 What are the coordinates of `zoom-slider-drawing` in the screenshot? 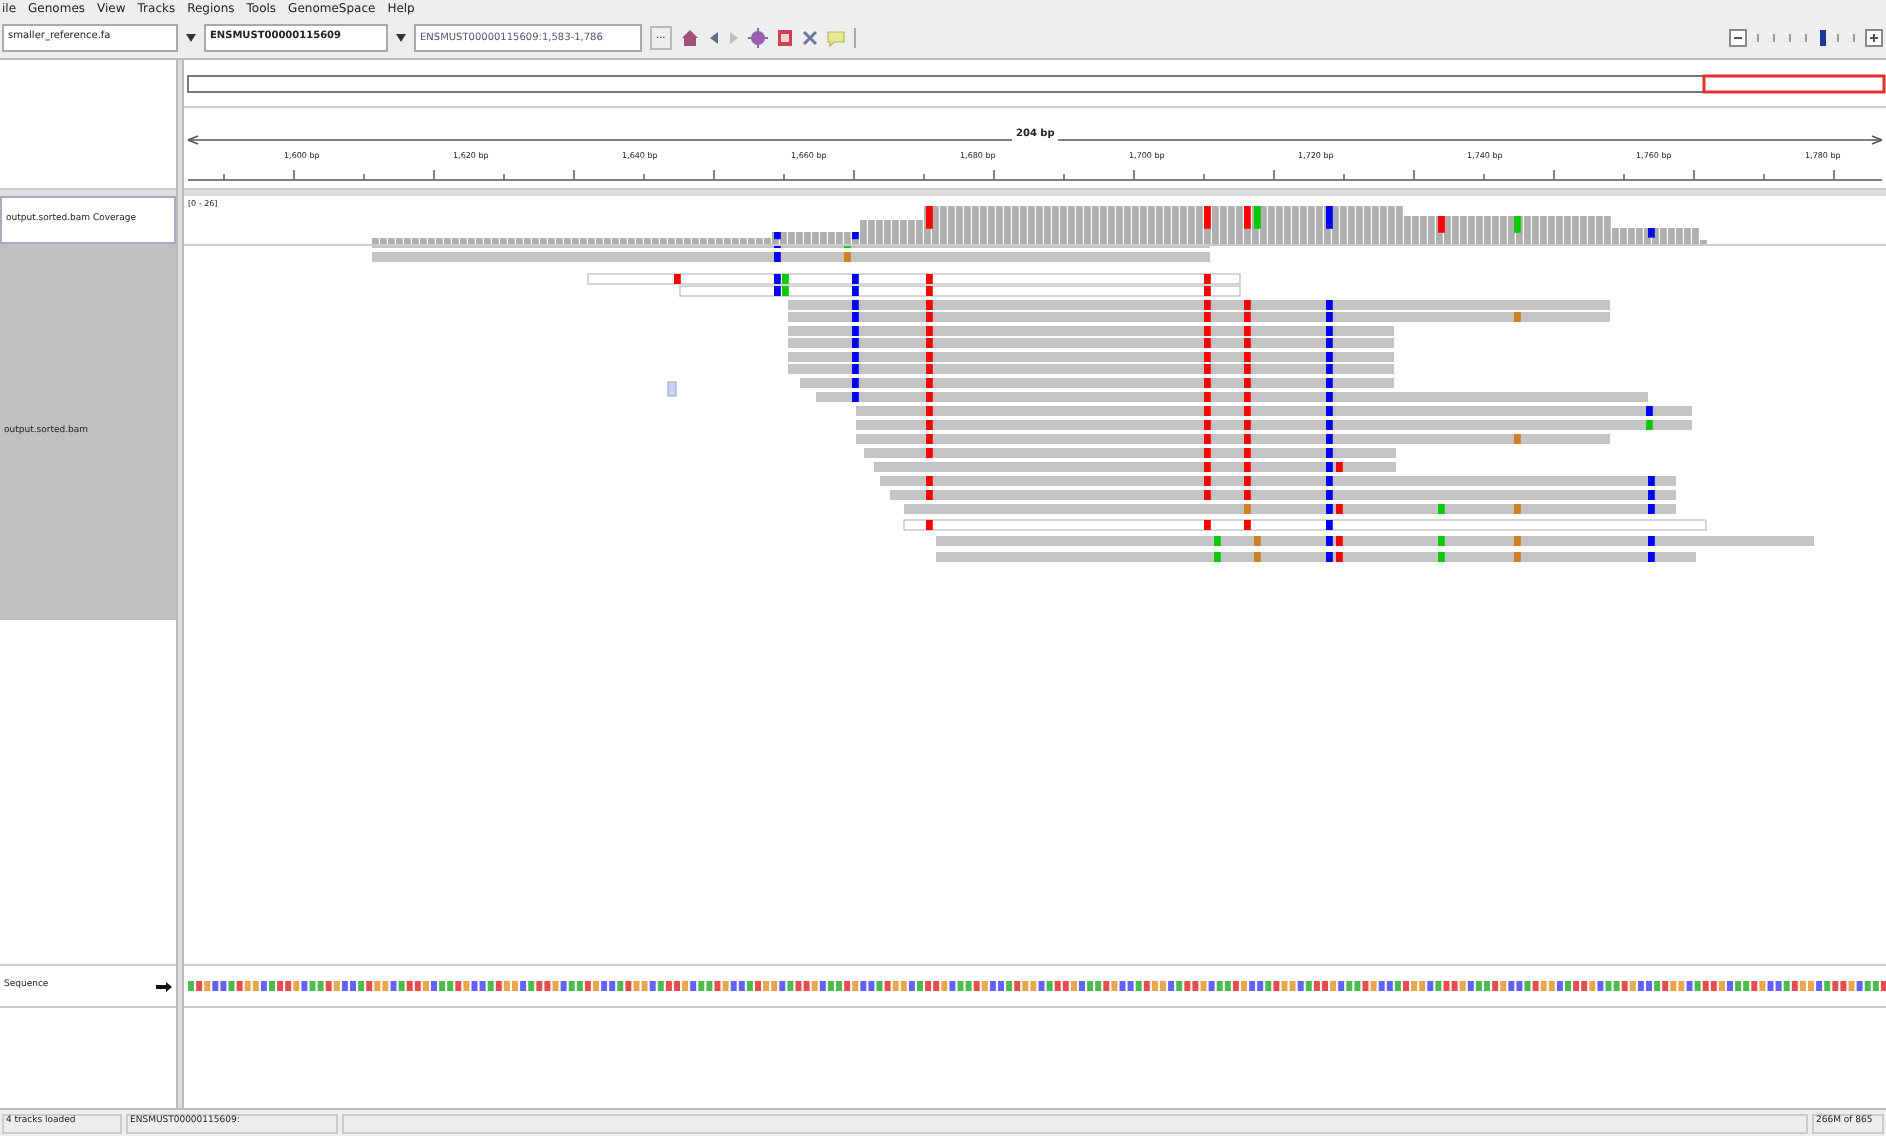 It's located at (1806, 38).